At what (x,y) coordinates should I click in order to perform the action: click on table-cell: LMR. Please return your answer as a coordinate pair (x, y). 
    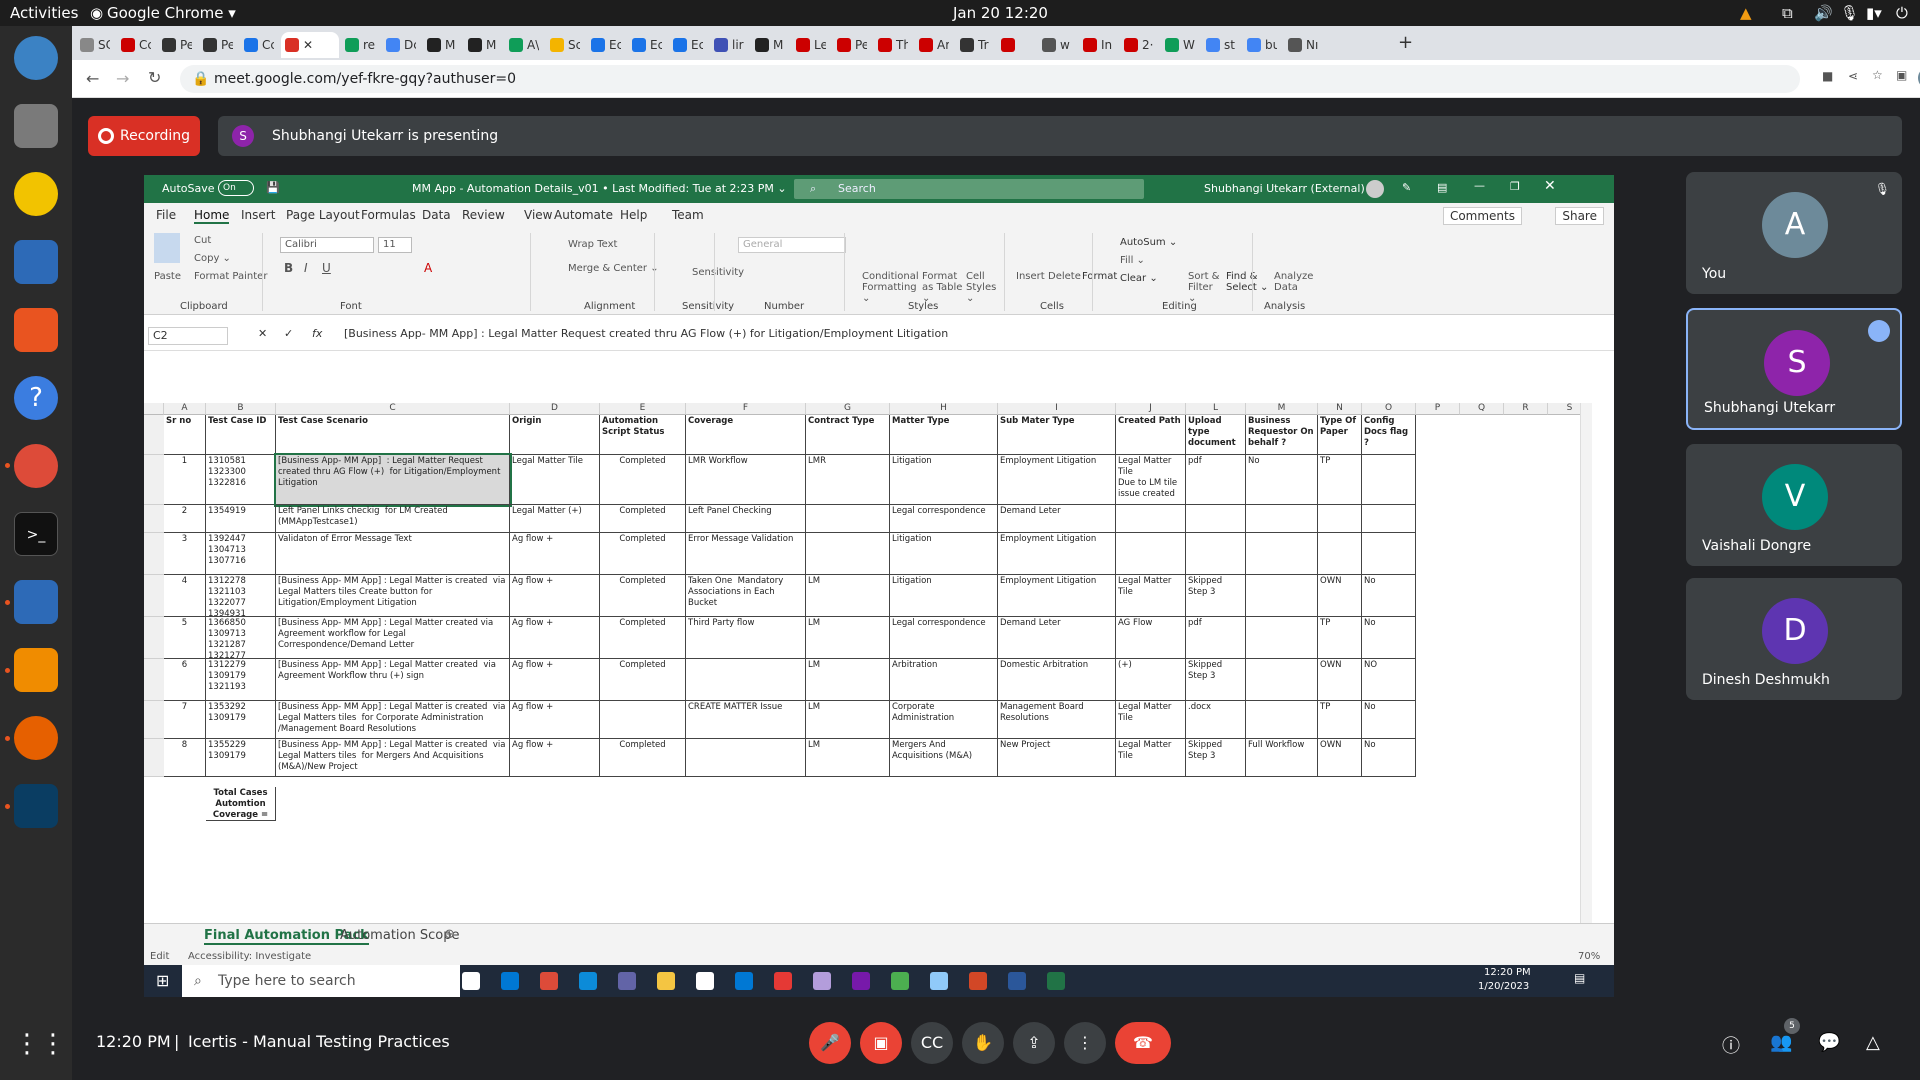
    Looking at the image, I should click on (848, 480).